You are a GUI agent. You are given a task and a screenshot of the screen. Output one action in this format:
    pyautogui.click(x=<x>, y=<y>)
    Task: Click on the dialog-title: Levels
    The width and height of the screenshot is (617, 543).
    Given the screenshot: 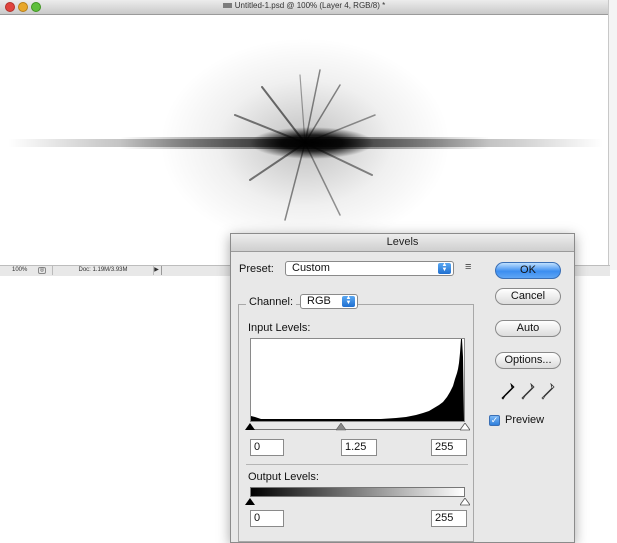 What is the action you would take?
    pyautogui.click(x=402, y=243)
    